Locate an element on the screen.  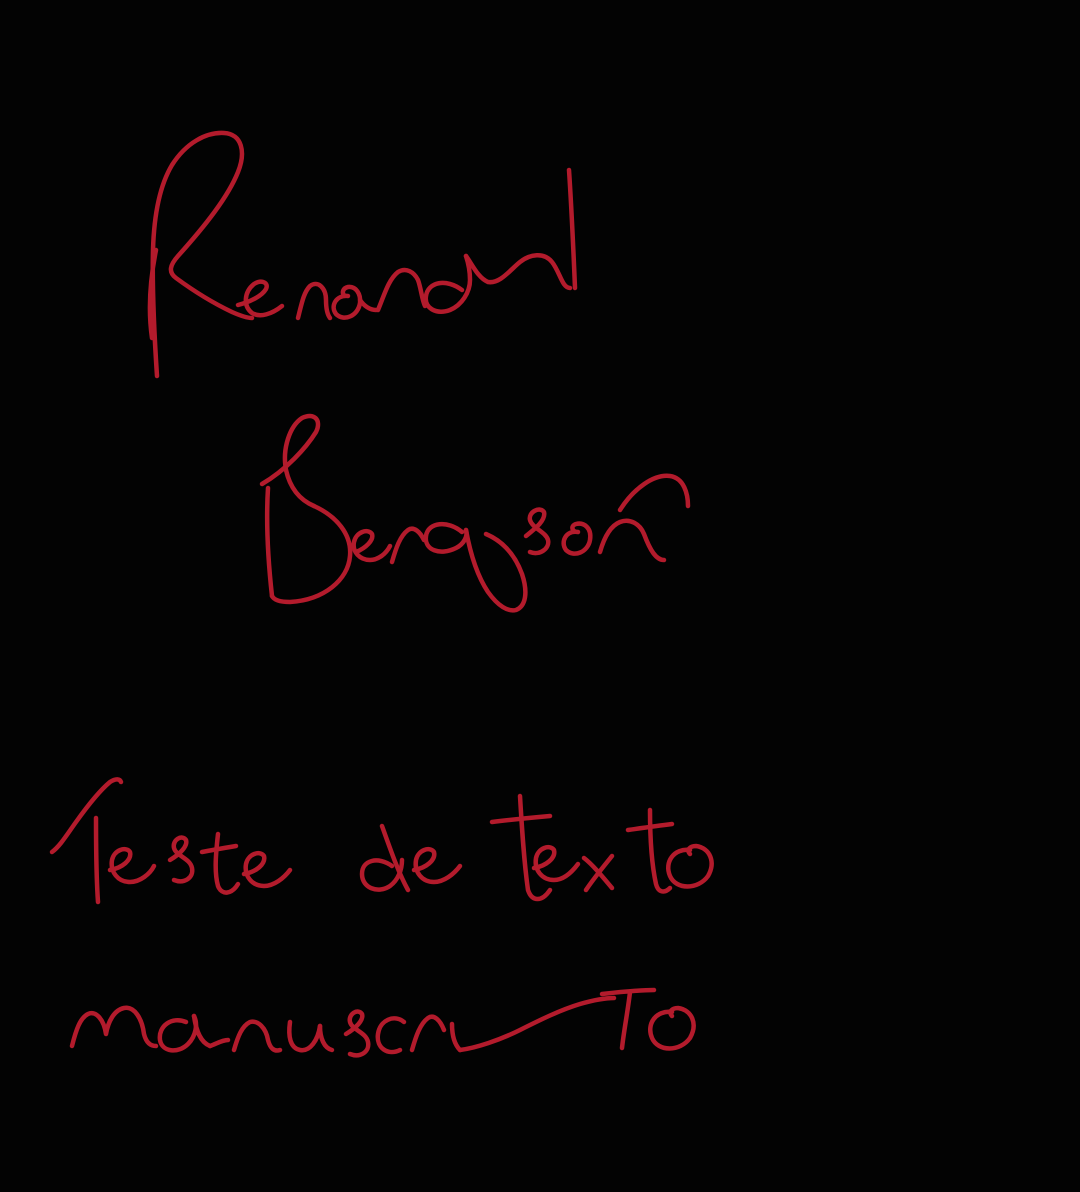
handwritten-line-teste-de-texto is located at coordinates (381, 841).